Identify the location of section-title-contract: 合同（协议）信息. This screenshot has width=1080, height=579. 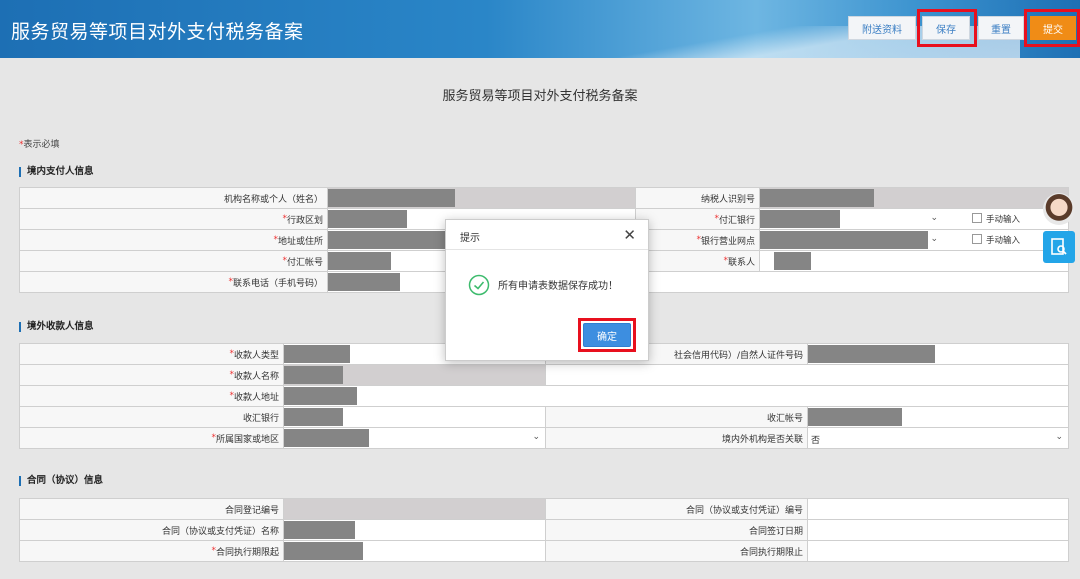
(61, 481).